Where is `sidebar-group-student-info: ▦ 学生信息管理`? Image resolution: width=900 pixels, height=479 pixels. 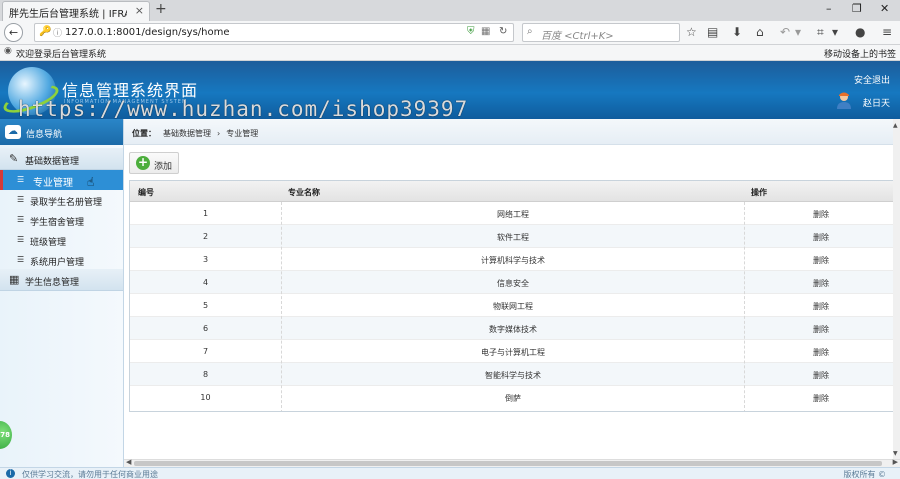 sidebar-group-student-info: ▦ 学生信息管理 is located at coordinates (61, 280).